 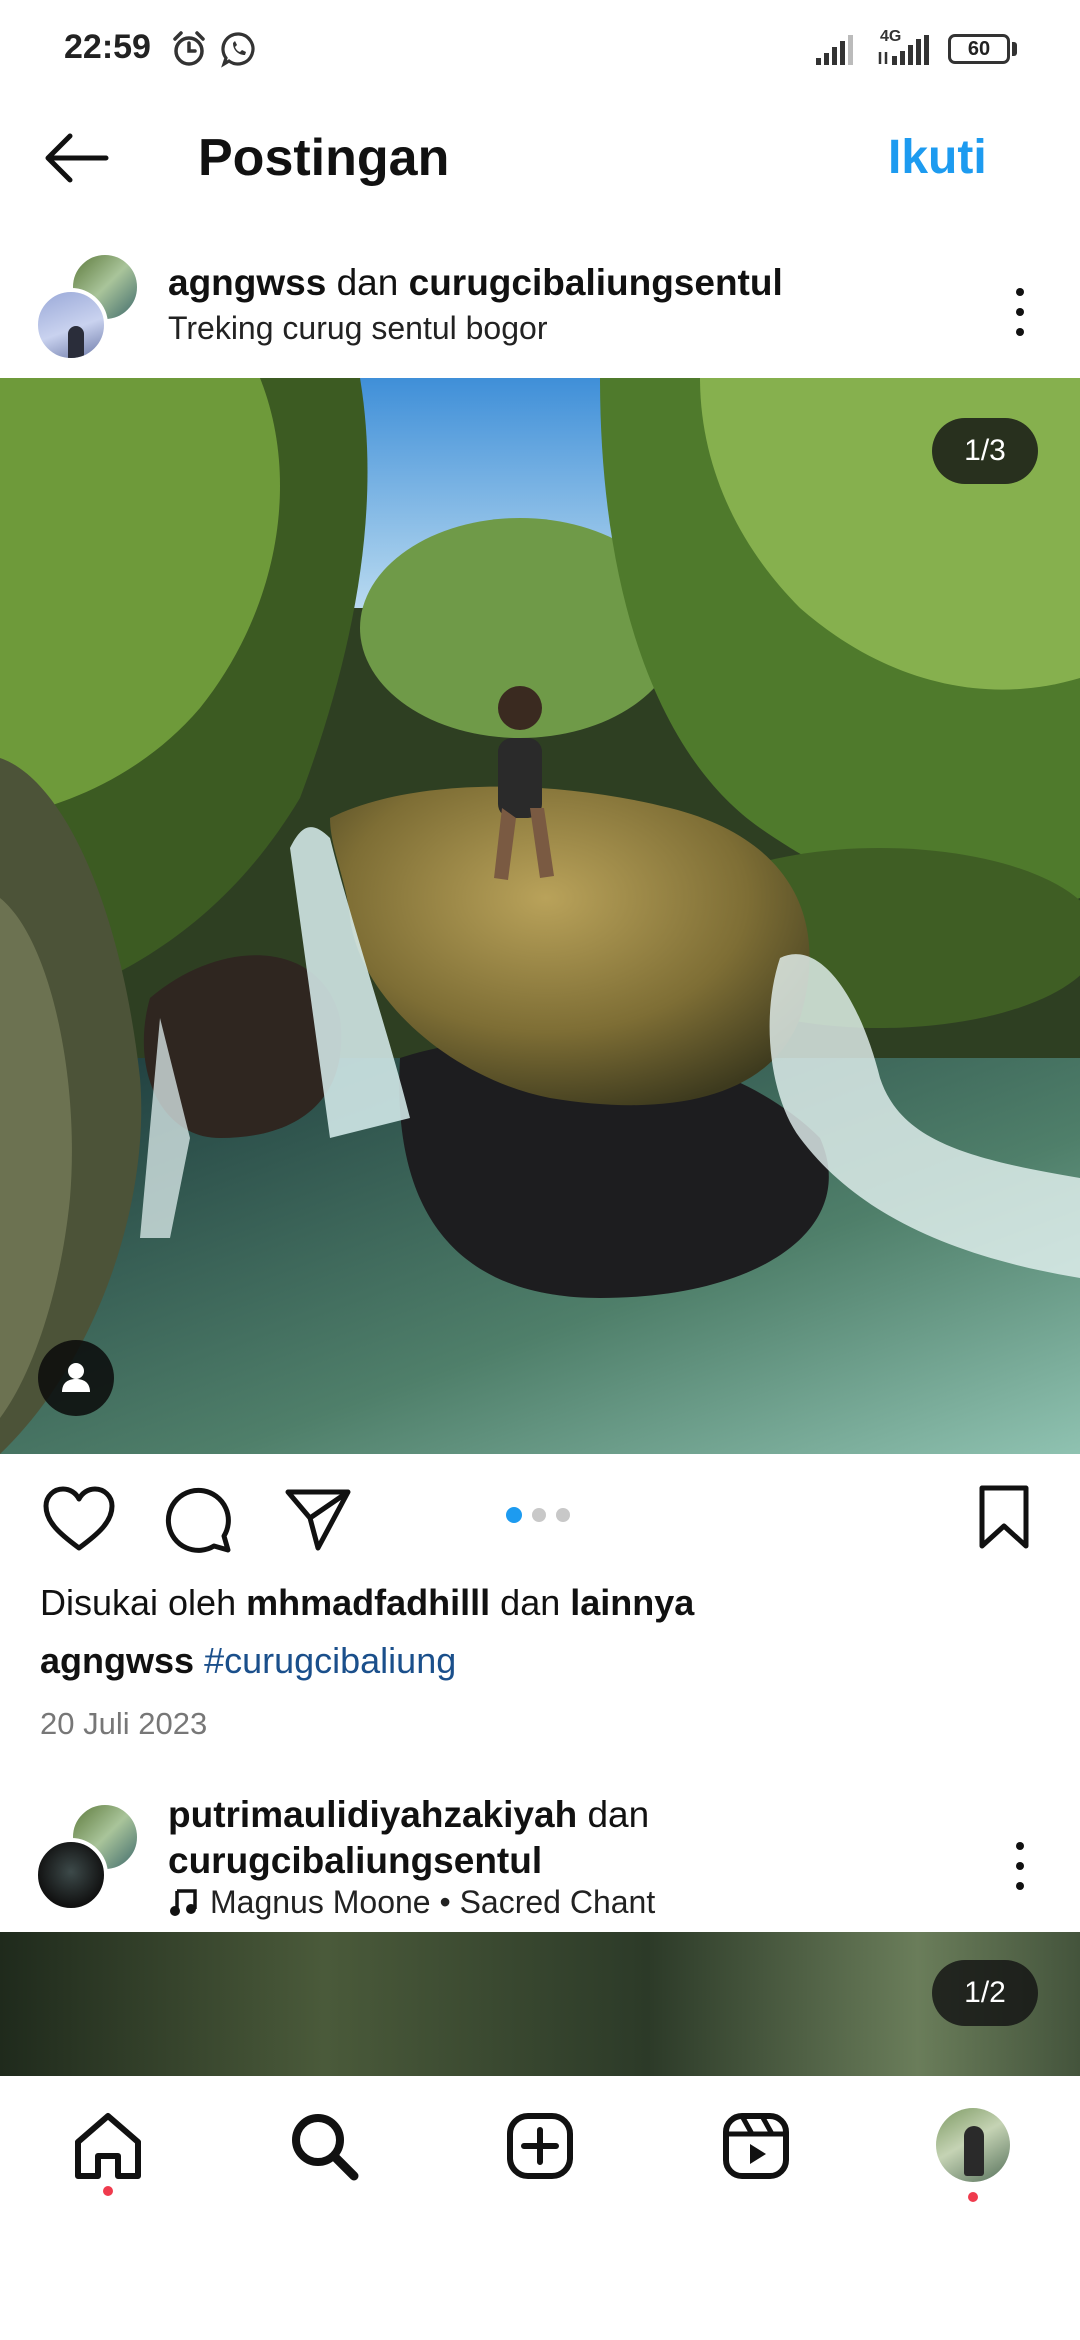 I want to click on signal-4g-icon, so click(x=903, y=50).